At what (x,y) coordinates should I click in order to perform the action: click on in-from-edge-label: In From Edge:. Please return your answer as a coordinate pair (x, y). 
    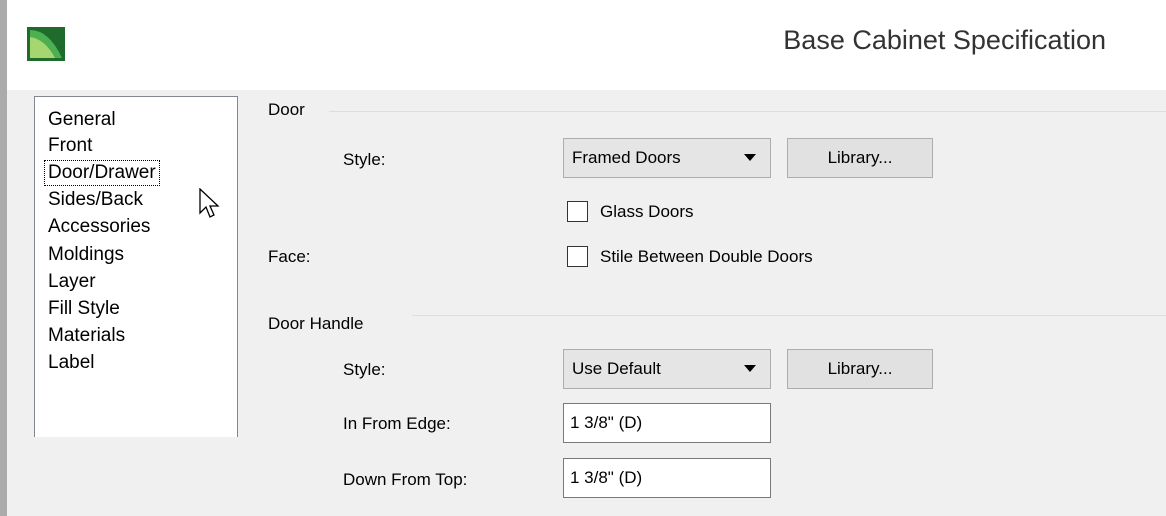
    Looking at the image, I should click on (397, 423).